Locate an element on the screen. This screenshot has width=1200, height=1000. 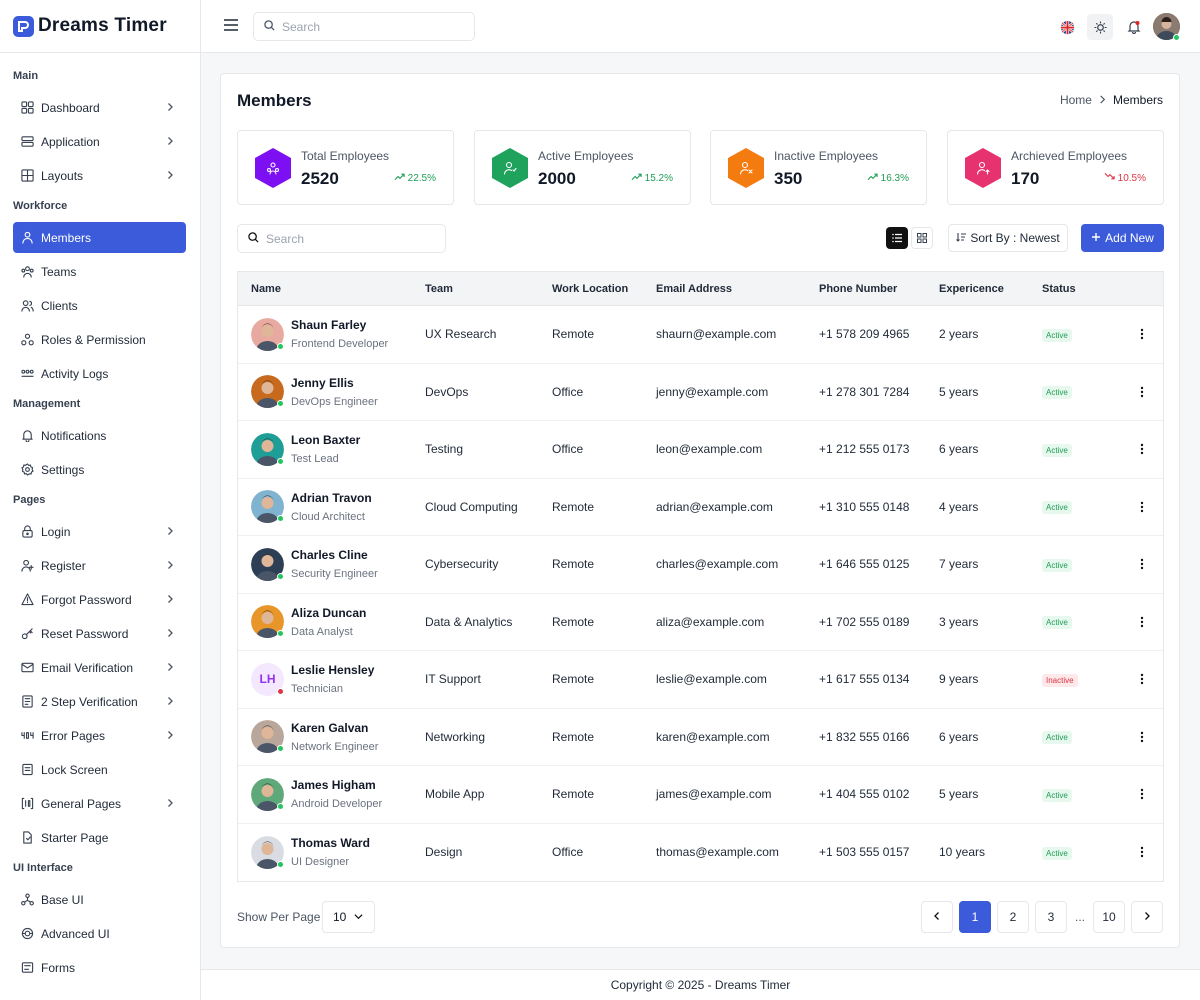
sidebar-item-label: Roles & Permission is located at coordinates (93, 339).